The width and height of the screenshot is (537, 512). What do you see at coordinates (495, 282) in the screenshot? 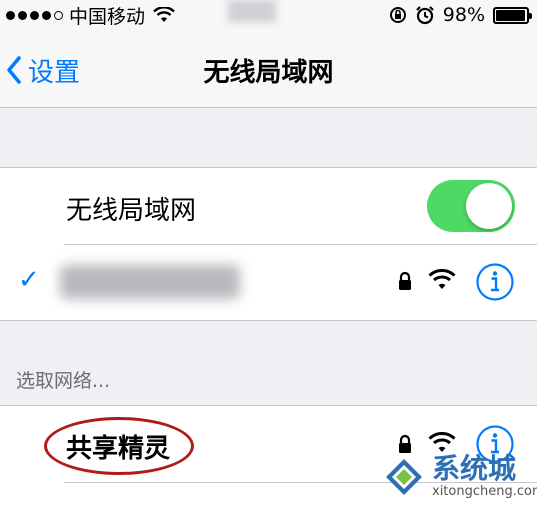
I see `info-icon` at bounding box center [495, 282].